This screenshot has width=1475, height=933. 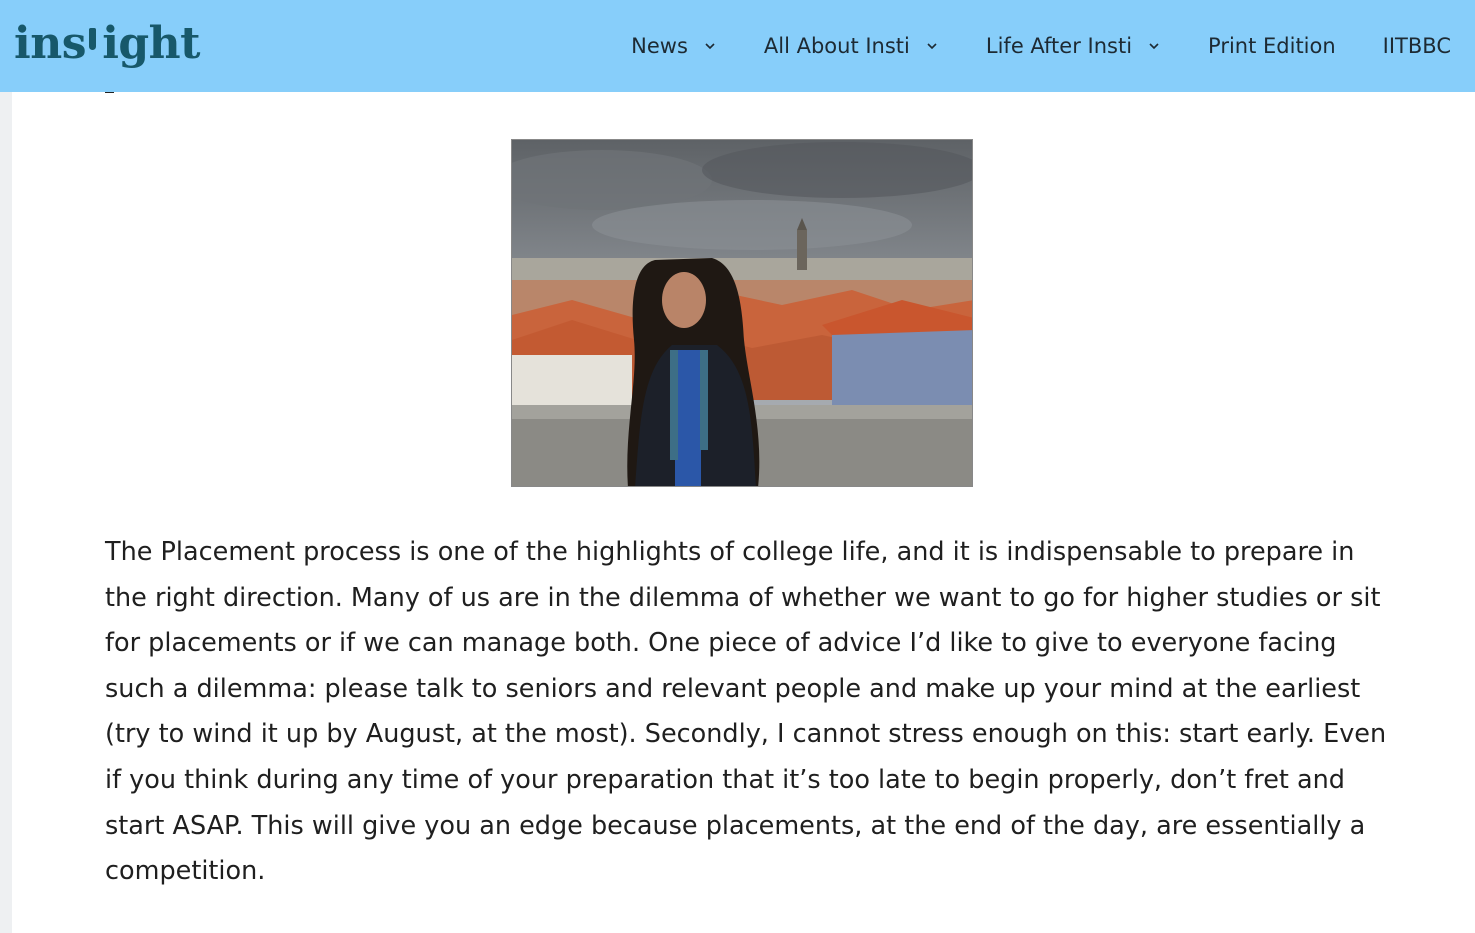 What do you see at coordinates (659, 46) in the screenshot?
I see `nav-item-label: News` at bounding box center [659, 46].